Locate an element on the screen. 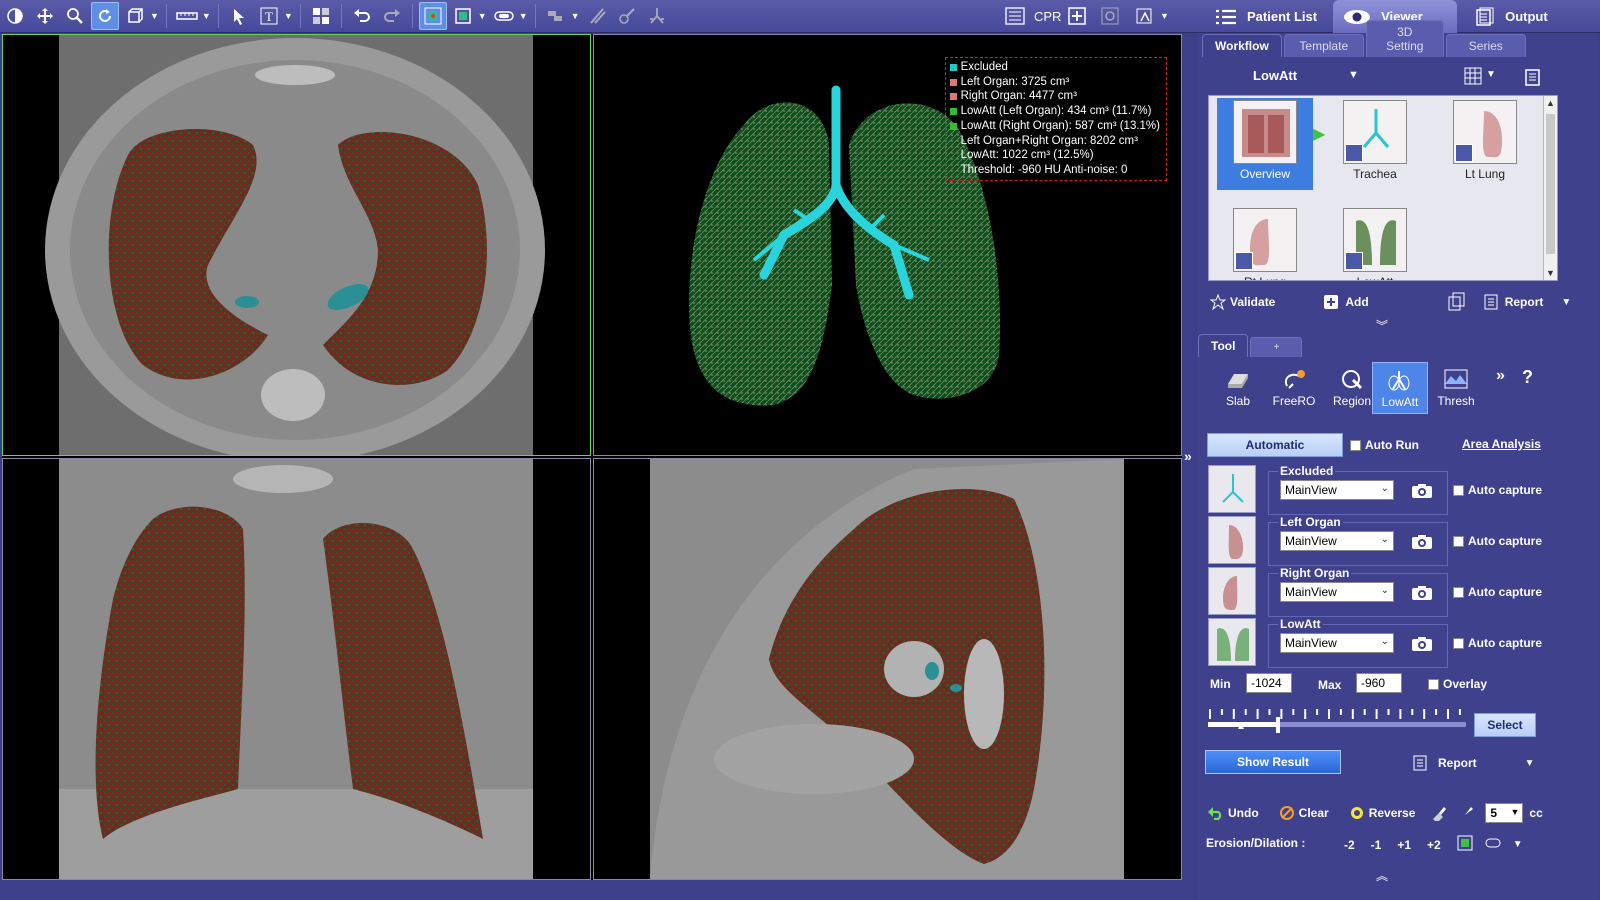  layout-icon is located at coordinates (321, 16).